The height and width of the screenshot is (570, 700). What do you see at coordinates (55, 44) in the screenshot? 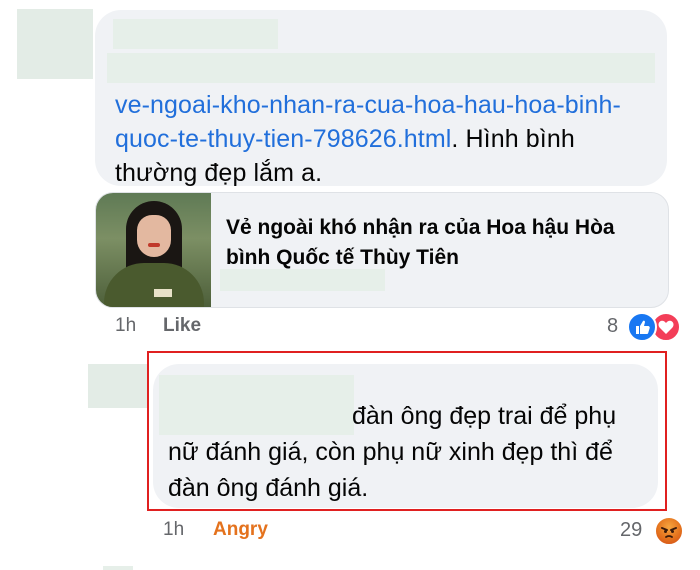
I see `redacted-avatar` at bounding box center [55, 44].